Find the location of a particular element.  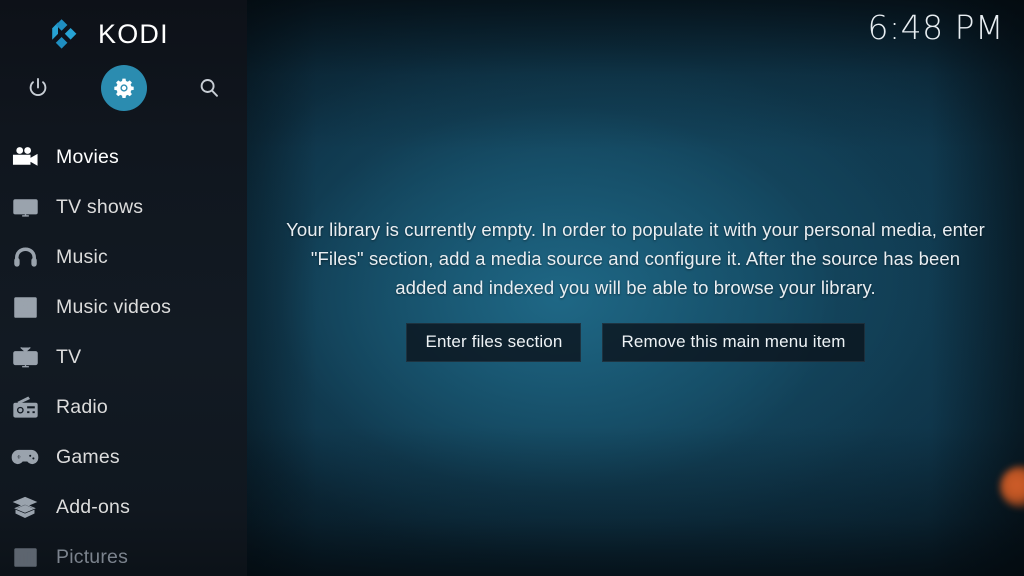

sidebar-item-tv-shows: TV shows is located at coordinates (123, 207).